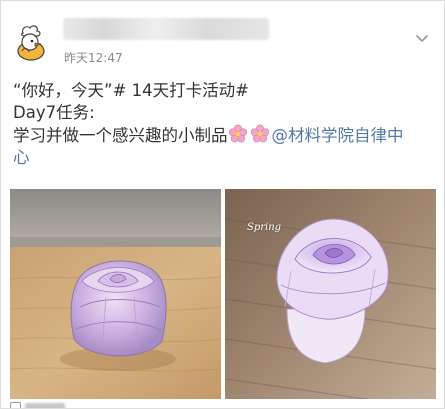 This screenshot has width=445, height=409. What do you see at coordinates (120, 135) in the screenshot?
I see `post-line-3-text: 学习并做一个感兴趣的小制品` at bounding box center [120, 135].